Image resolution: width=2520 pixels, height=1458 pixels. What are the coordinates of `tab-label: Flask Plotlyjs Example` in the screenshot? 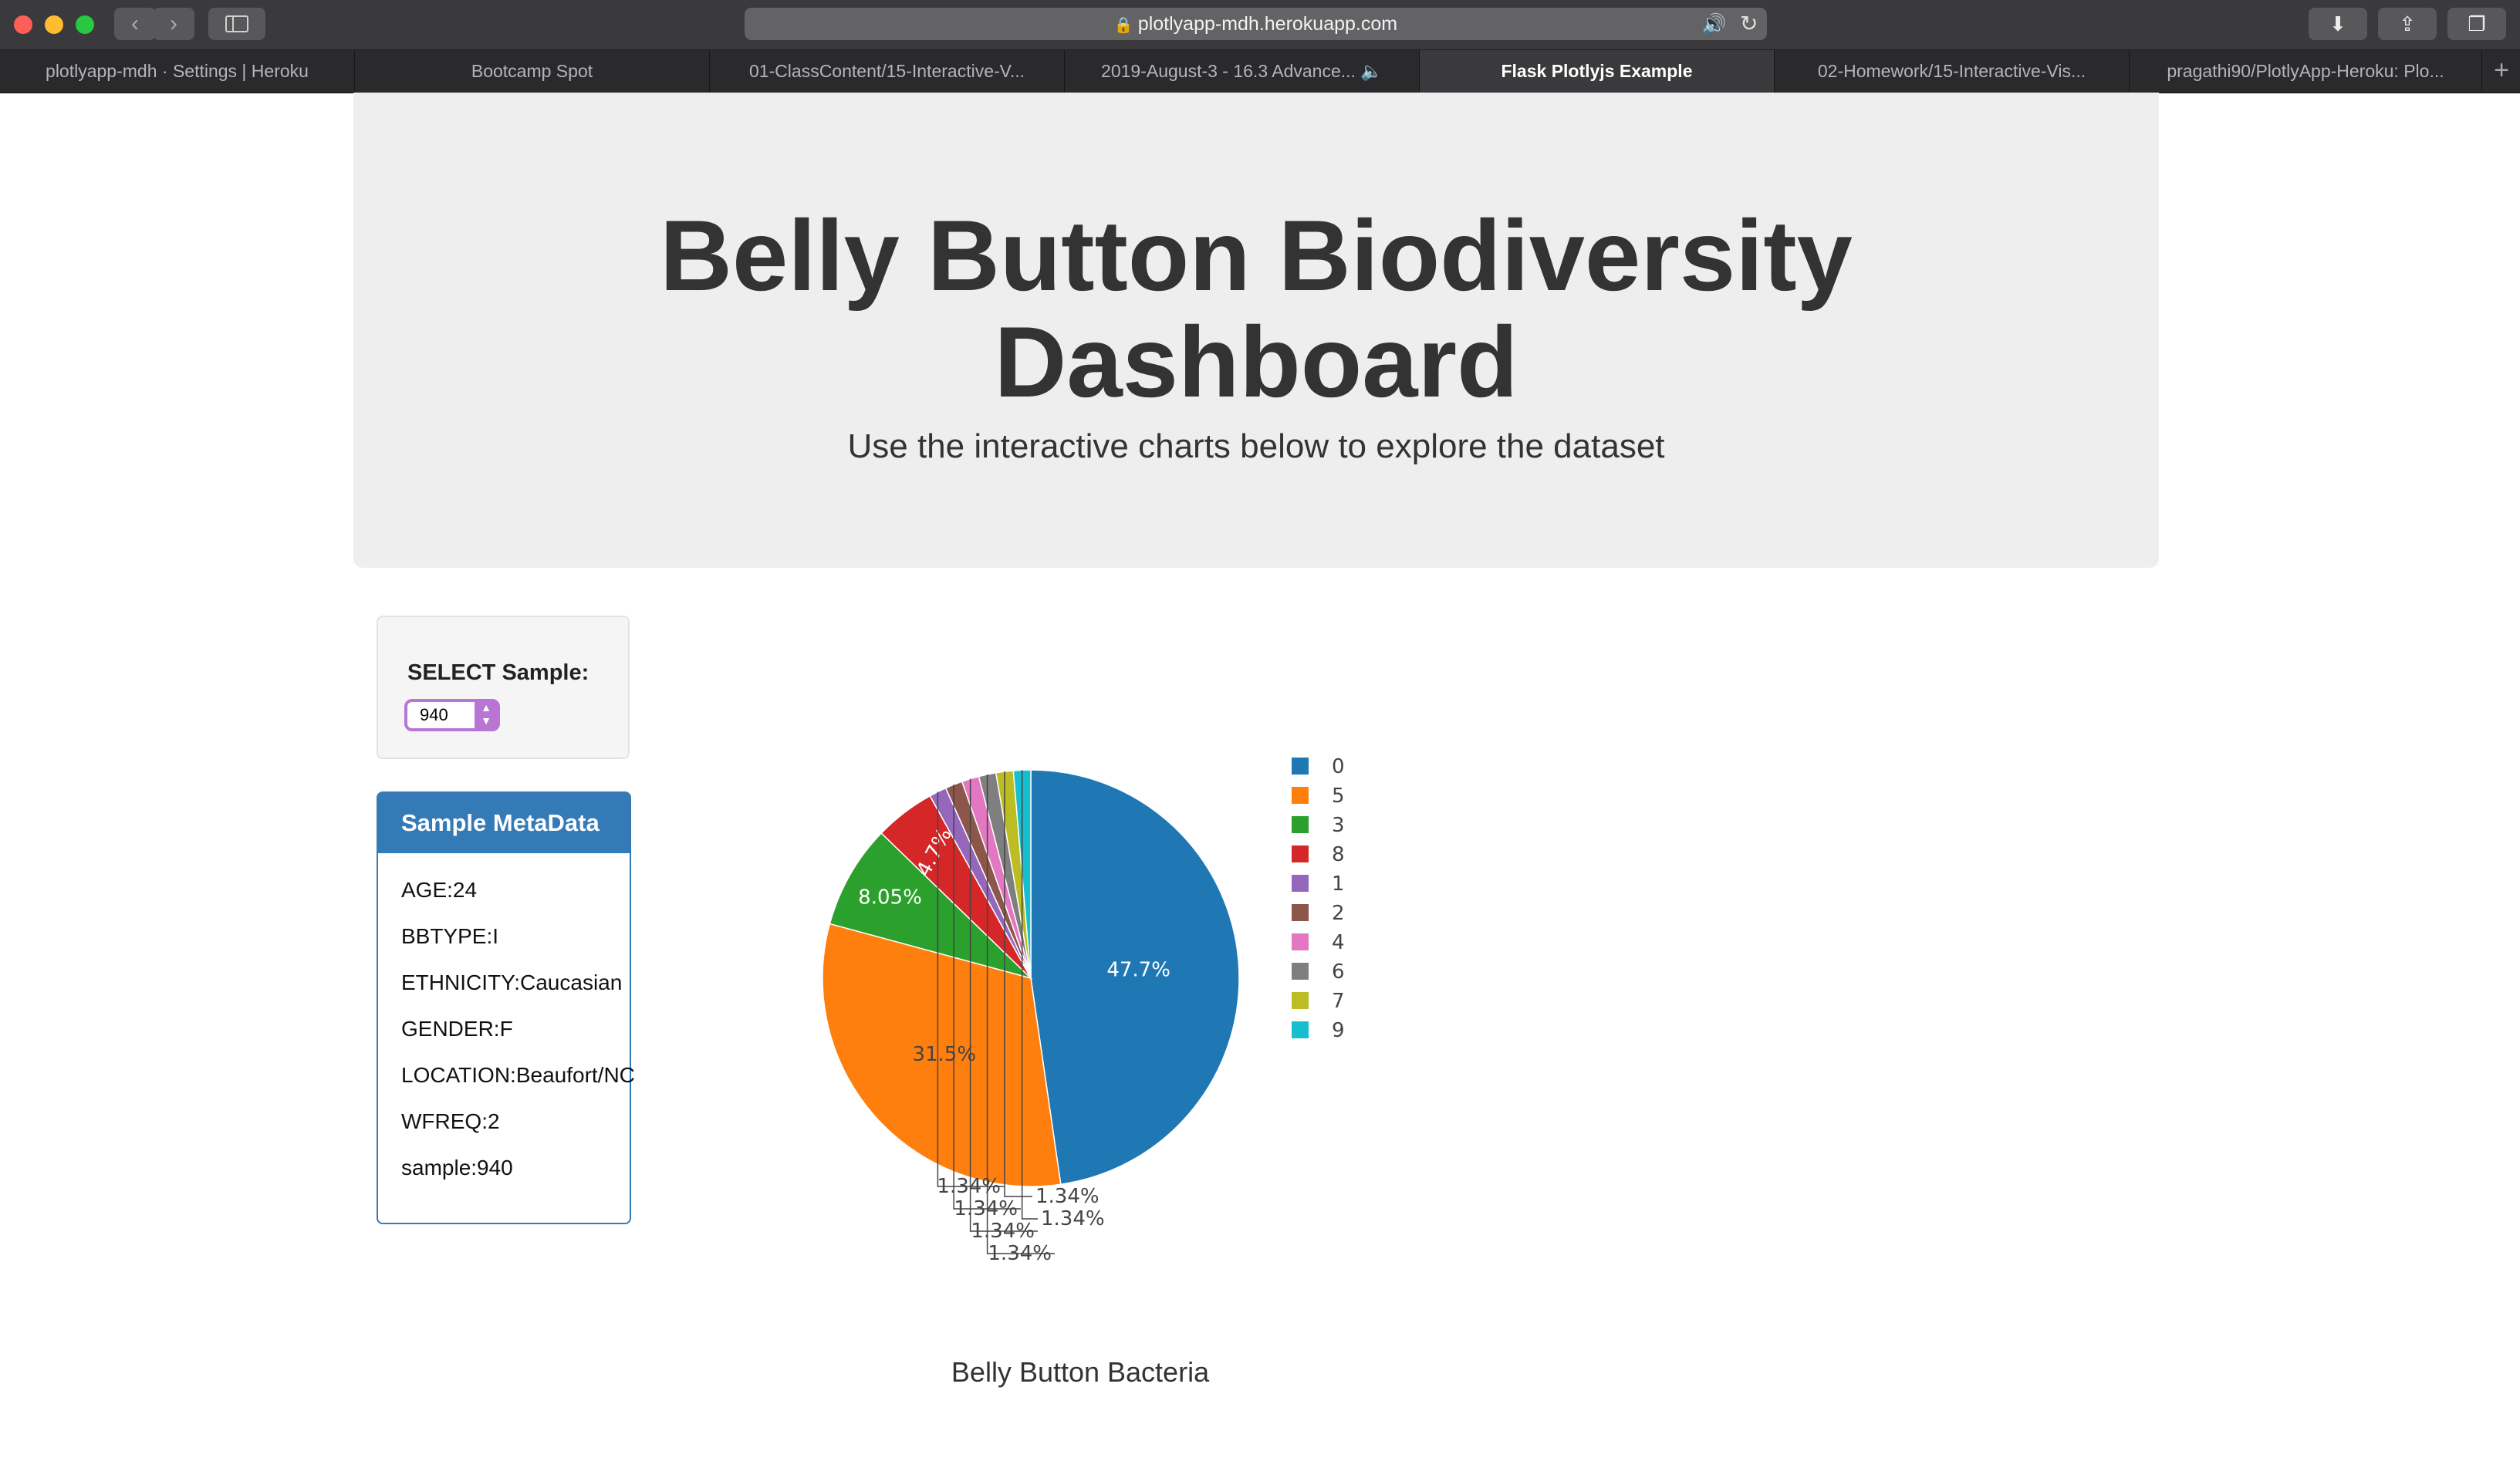 It's located at (1597, 71).